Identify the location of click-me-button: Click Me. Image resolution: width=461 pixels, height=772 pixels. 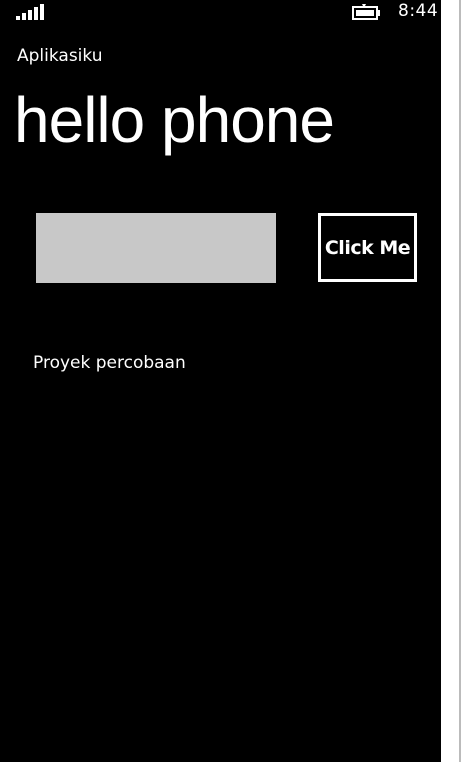
(367, 247).